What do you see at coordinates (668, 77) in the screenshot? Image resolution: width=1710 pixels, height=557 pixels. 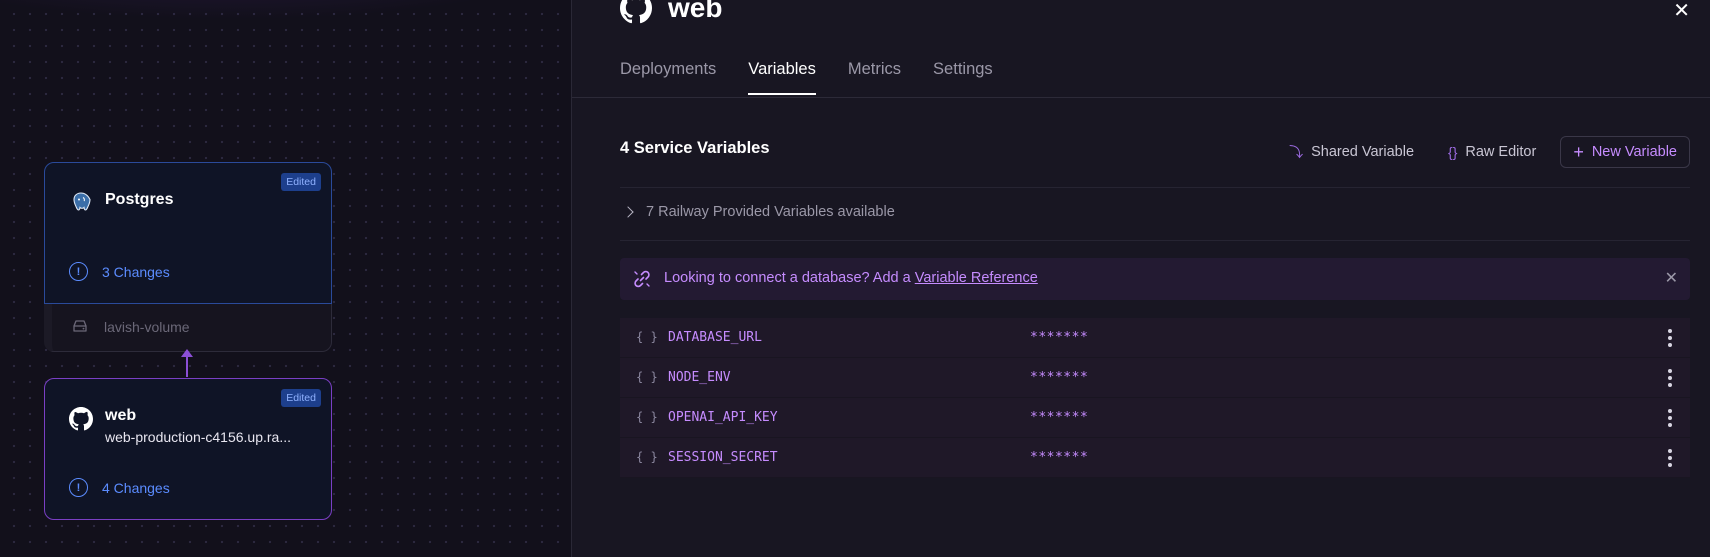 I see `tab-deployments: Deployments` at bounding box center [668, 77].